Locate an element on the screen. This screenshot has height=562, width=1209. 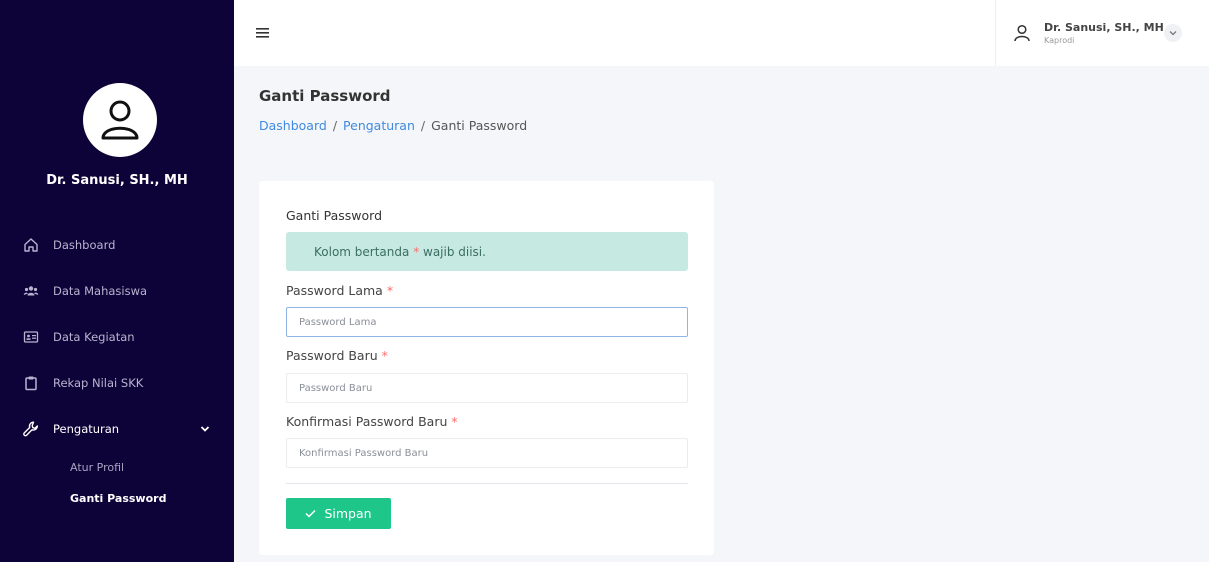
page-title: Ganti Password is located at coordinates (325, 96).